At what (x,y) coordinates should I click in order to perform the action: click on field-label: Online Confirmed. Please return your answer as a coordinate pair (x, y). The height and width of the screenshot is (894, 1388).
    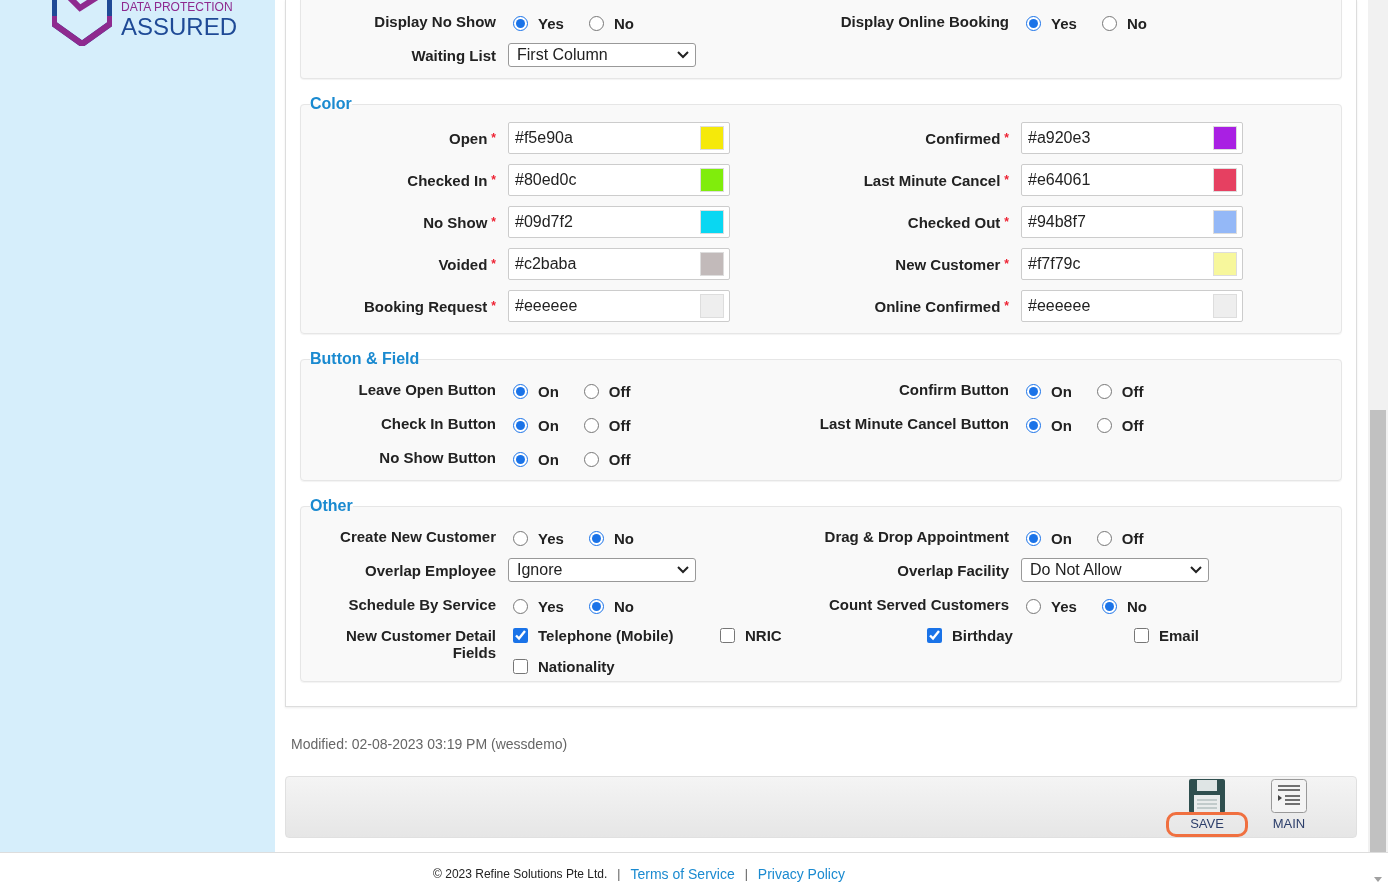
    Looking at the image, I should click on (937, 306).